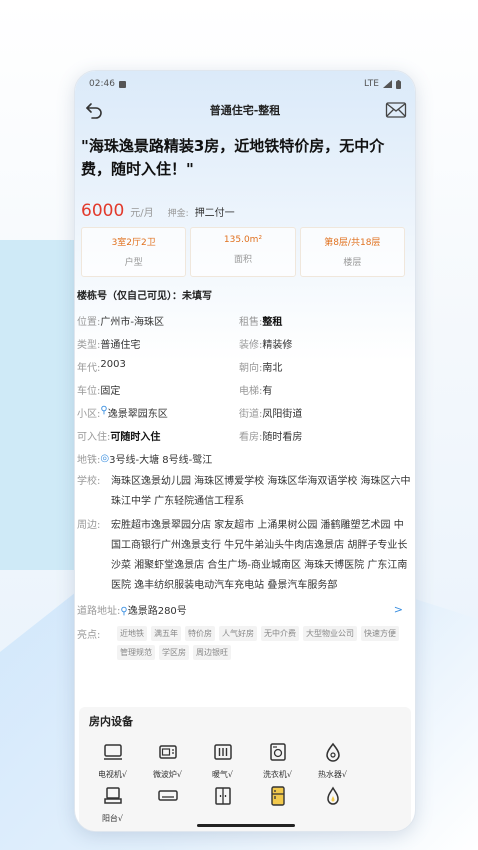 This screenshot has height=850, width=478. I want to click on detail-row: 可入住: 可随时入住 看房: 随时看房, so click(244, 435).